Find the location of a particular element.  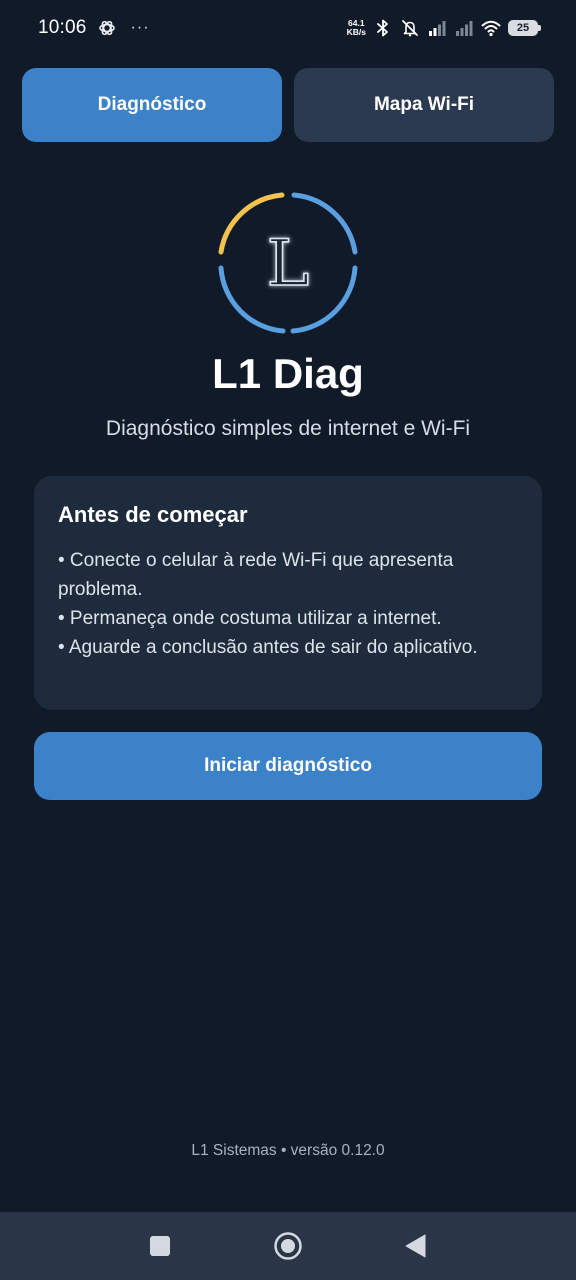

more-notifications-icon: ··· is located at coordinates (140, 27).